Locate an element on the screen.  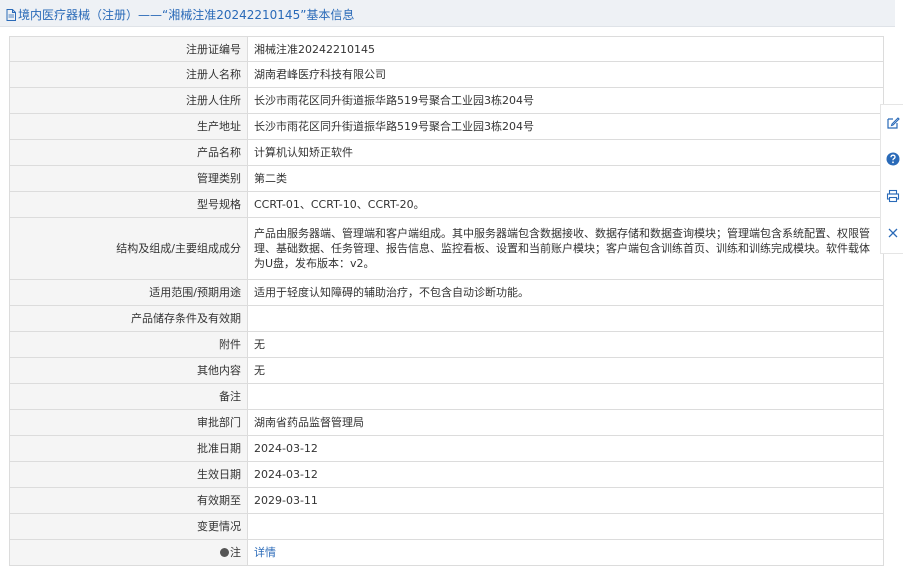
row-label: 产品储存条件及有效期 is located at coordinates (128, 318).